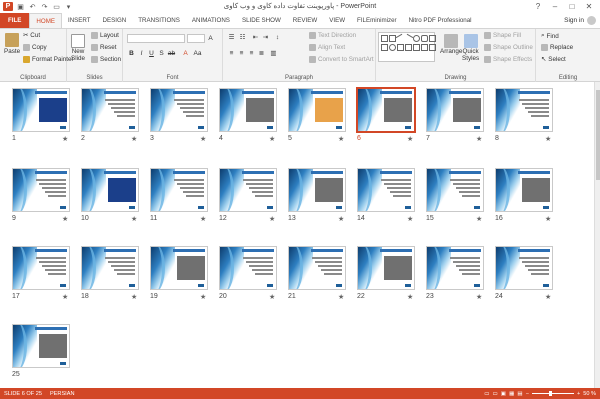  Describe the element at coordinates (598, 135) in the screenshot. I see `scrollbar-thumb` at that location.